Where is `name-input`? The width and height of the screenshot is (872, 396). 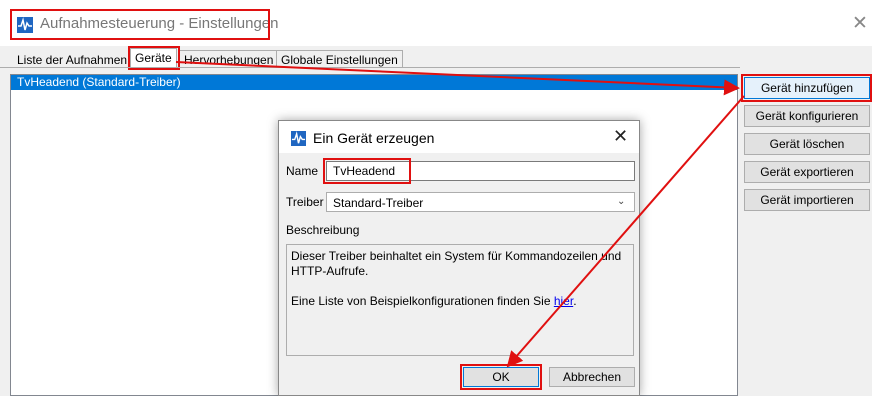 name-input is located at coordinates (480, 171).